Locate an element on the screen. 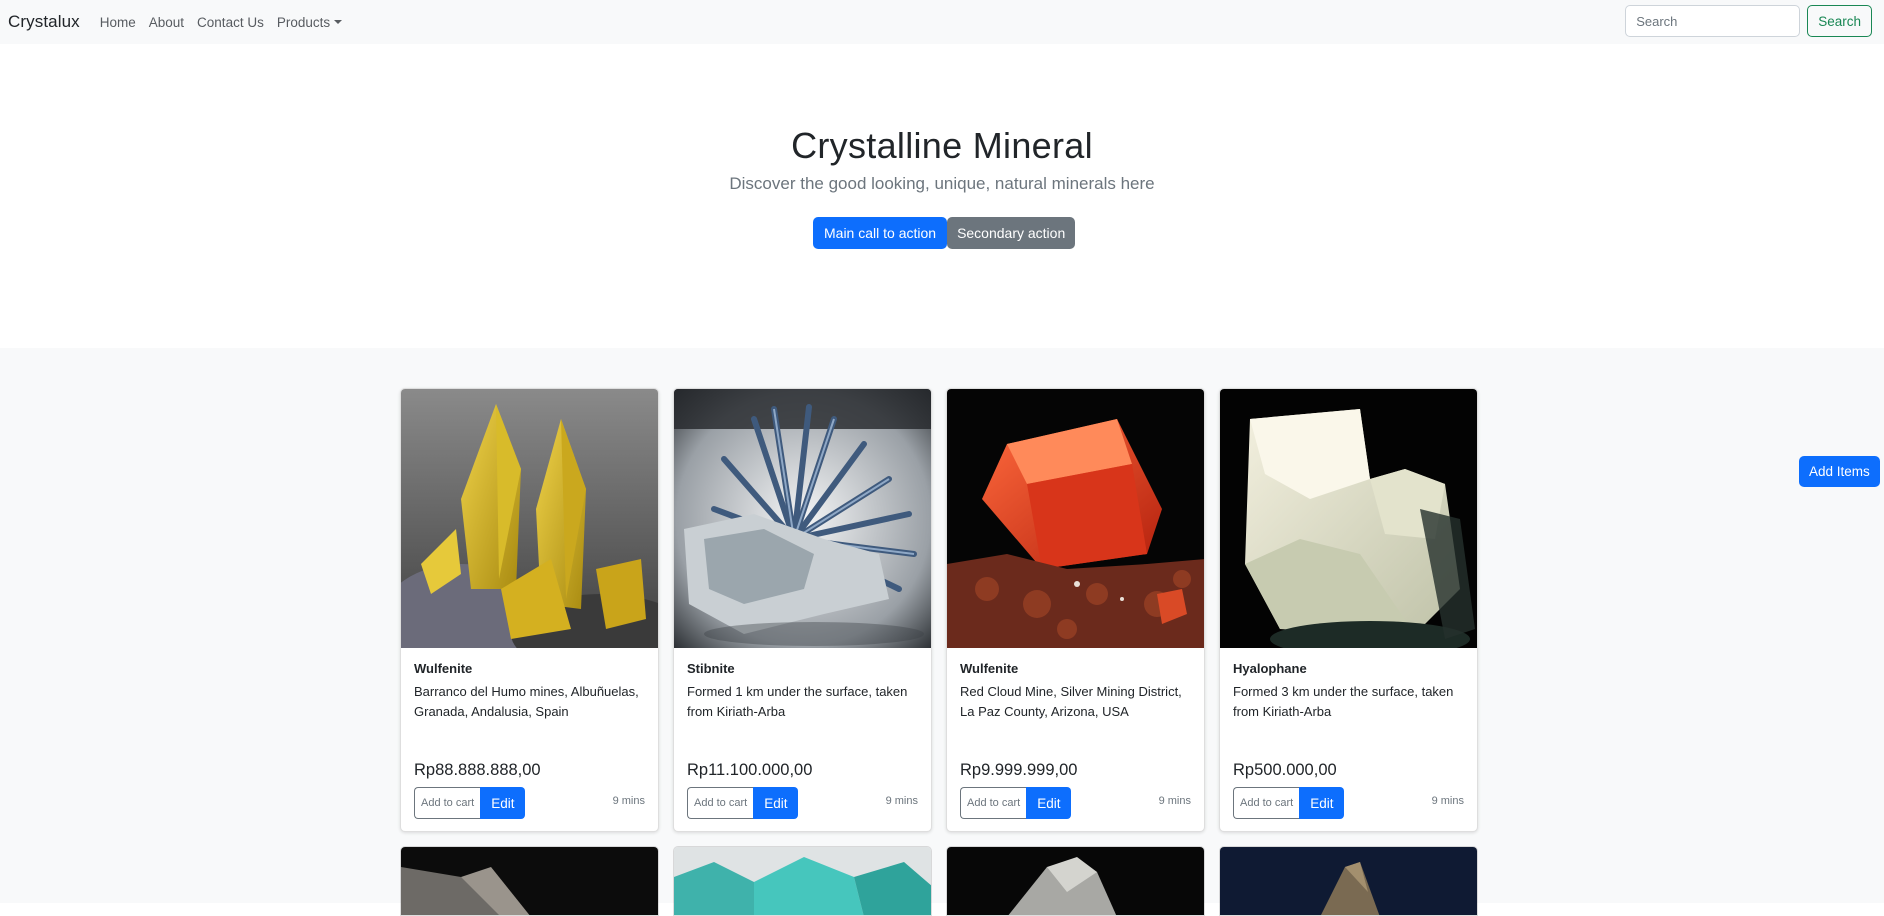 The height and width of the screenshot is (916, 1884). product-image-hyalophane is located at coordinates (1348, 518).